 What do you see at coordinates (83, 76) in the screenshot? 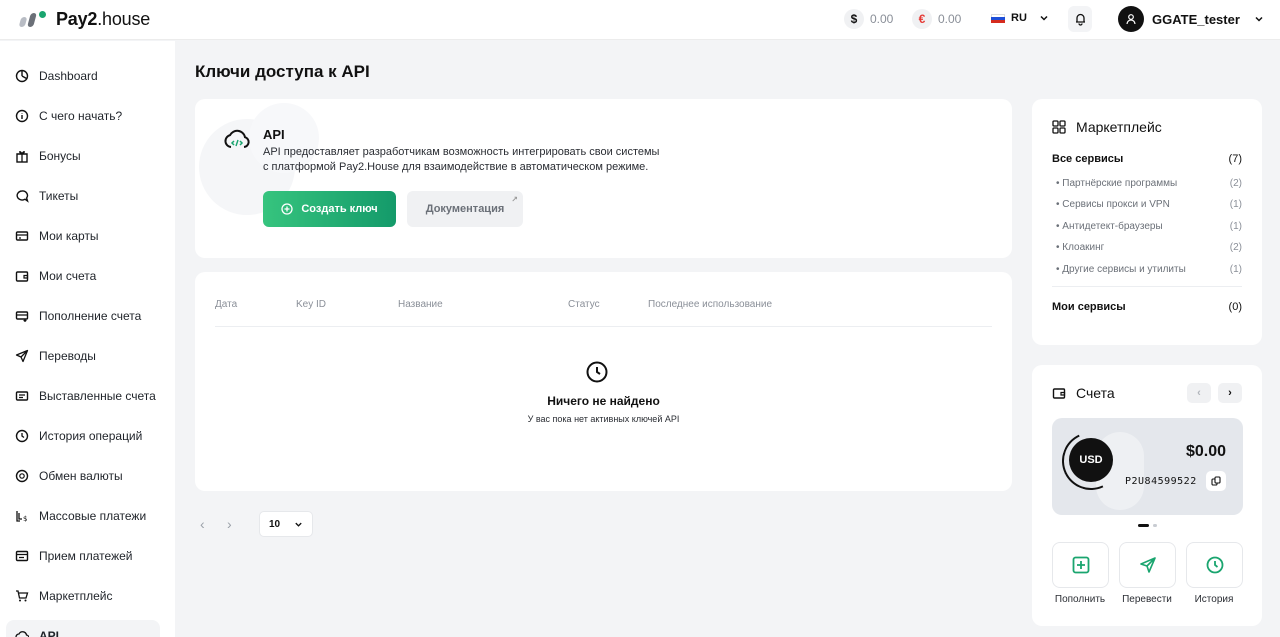
I see `sidebar-item-dashboard: Dashboard` at bounding box center [83, 76].